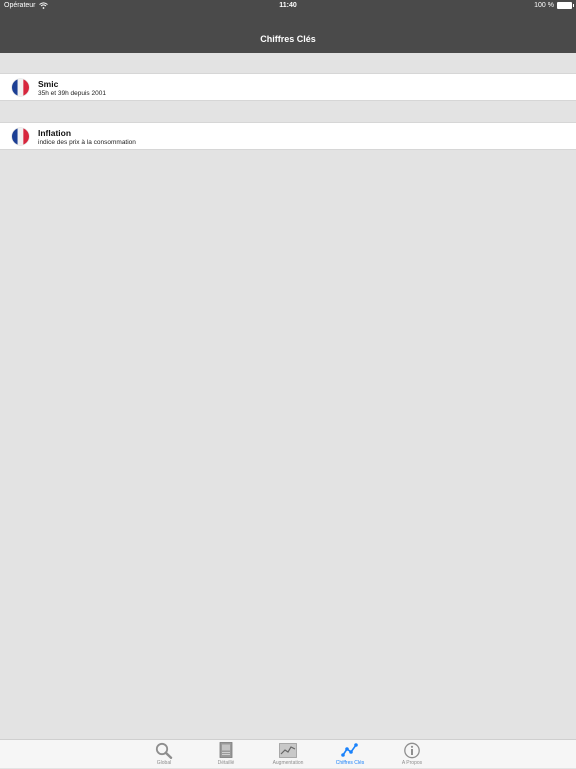 The height and width of the screenshot is (769, 576). I want to click on battery-icon, so click(565, 5).